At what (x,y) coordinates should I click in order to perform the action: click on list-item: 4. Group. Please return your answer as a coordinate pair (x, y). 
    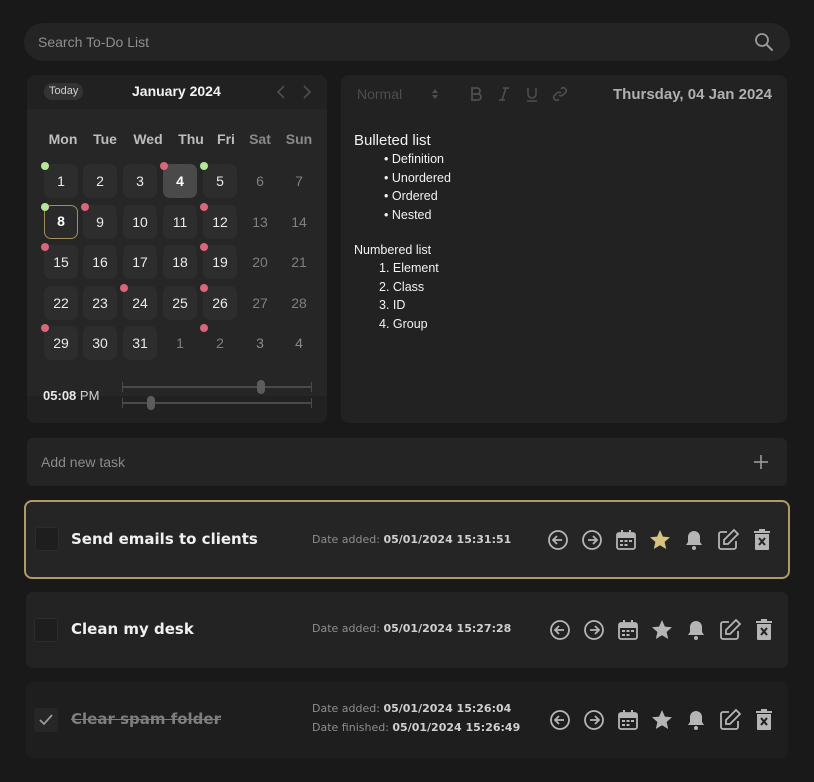
    Looking at the image, I should click on (403, 323).